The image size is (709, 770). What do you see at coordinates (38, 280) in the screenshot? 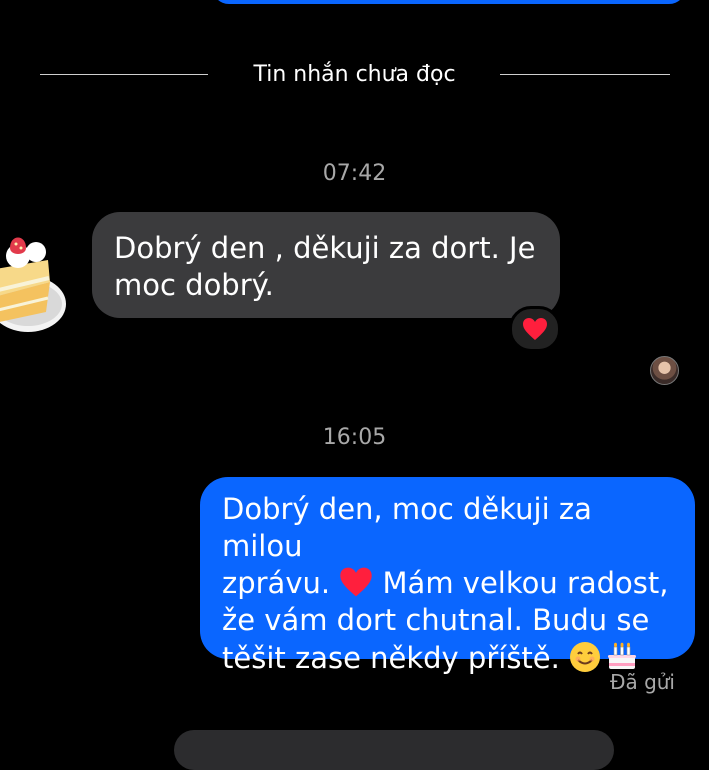
I see `cake-sticker-avatar` at bounding box center [38, 280].